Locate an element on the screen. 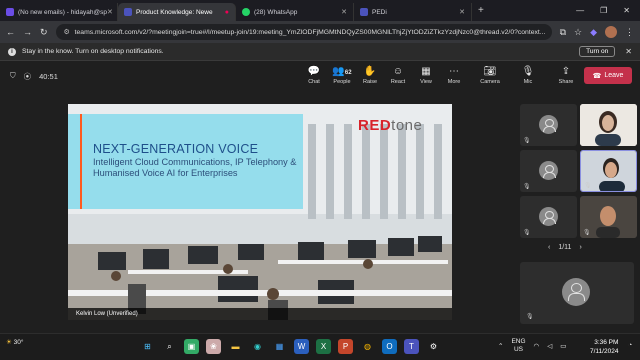  close-window-icon: ✕ is located at coordinates (626, 10).